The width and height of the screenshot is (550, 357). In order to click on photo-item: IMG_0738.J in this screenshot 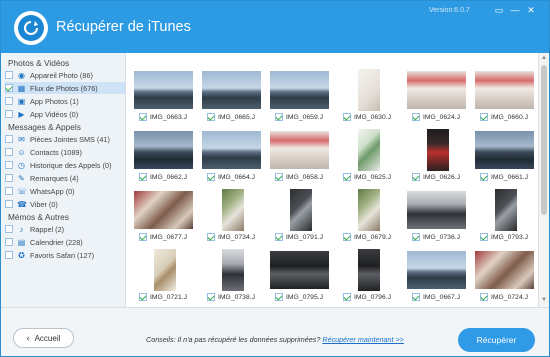, I will do `click(232, 281)`.